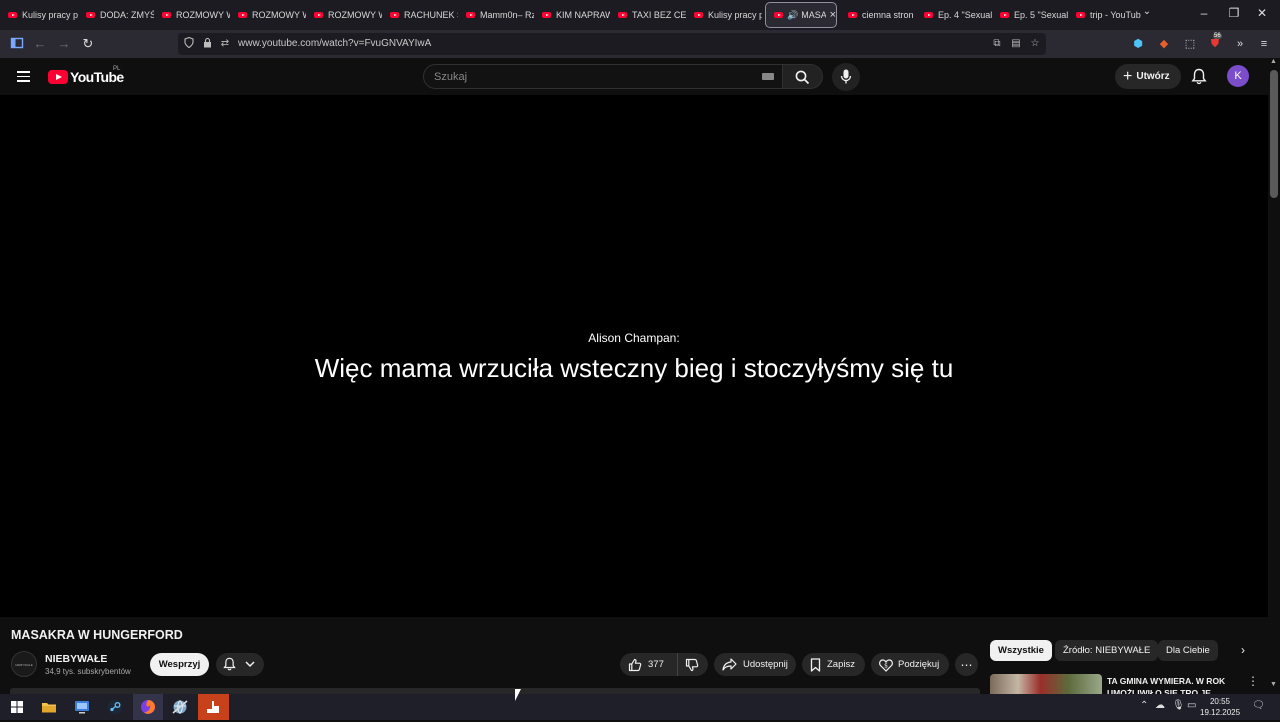 This screenshot has height=722, width=1280. What do you see at coordinates (1106, 15) in the screenshot?
I see `browser-tab: trip - YouTub` at bounding box center [1106, 15].